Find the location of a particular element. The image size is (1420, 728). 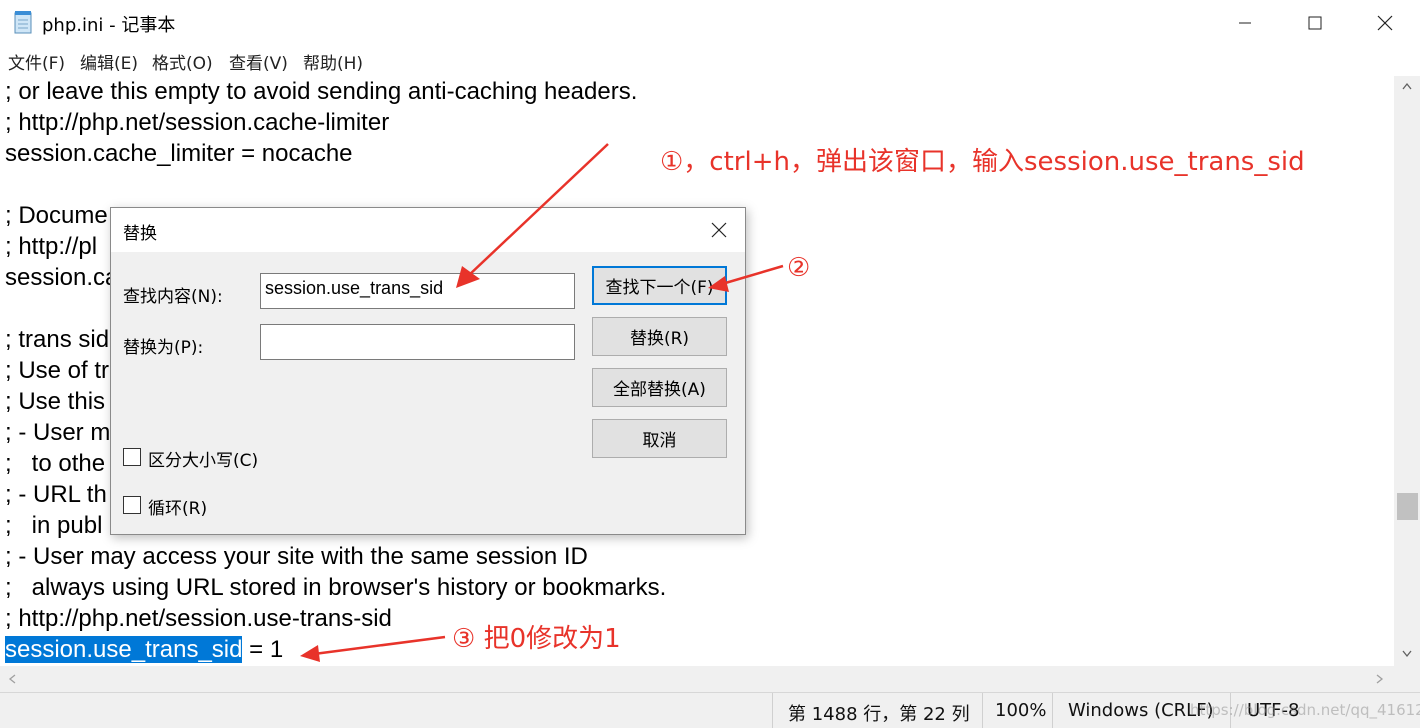

replace-label: 替换为(P): is located at coordinates (163, 348).